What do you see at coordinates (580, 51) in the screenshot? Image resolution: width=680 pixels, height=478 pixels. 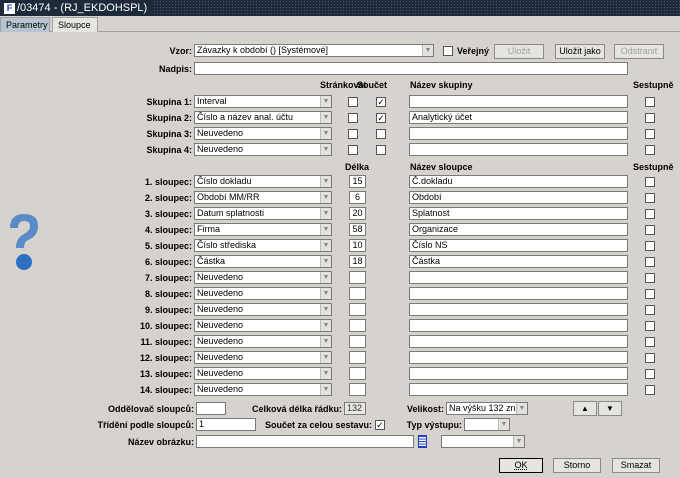 I see `save-as-button: Uložit jako` at bounding box center [580, 51].